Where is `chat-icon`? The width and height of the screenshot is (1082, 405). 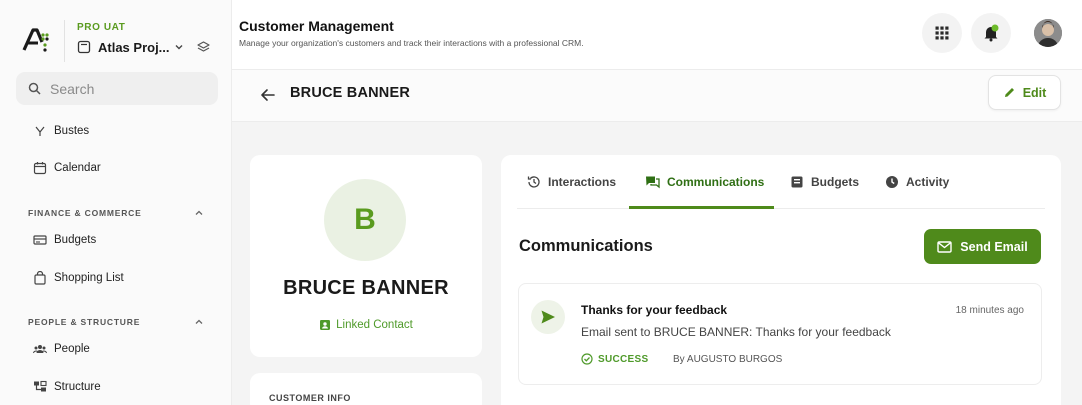 chat-icon is located at coordinates (653, 182).